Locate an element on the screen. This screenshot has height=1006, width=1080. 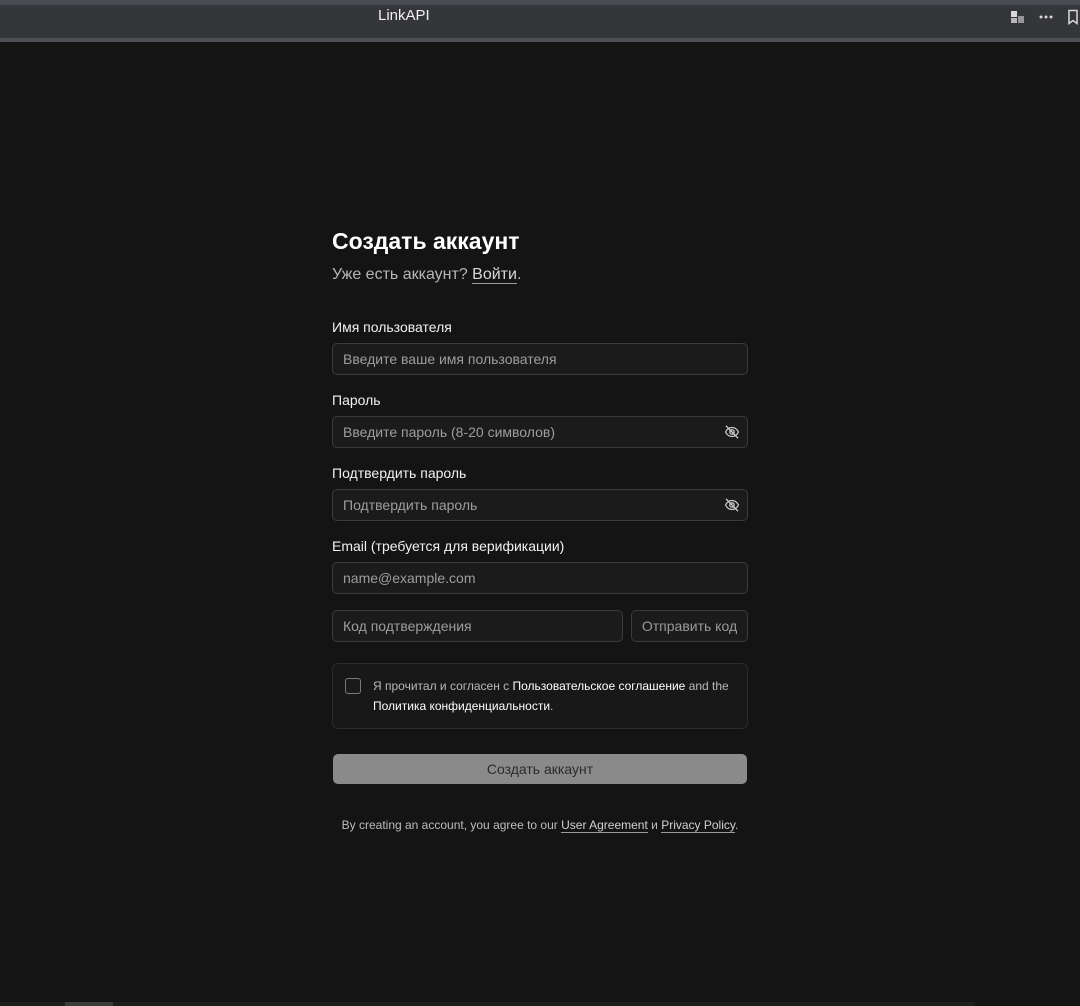
confirm-password-field-box is located at coordinates (540, 505).